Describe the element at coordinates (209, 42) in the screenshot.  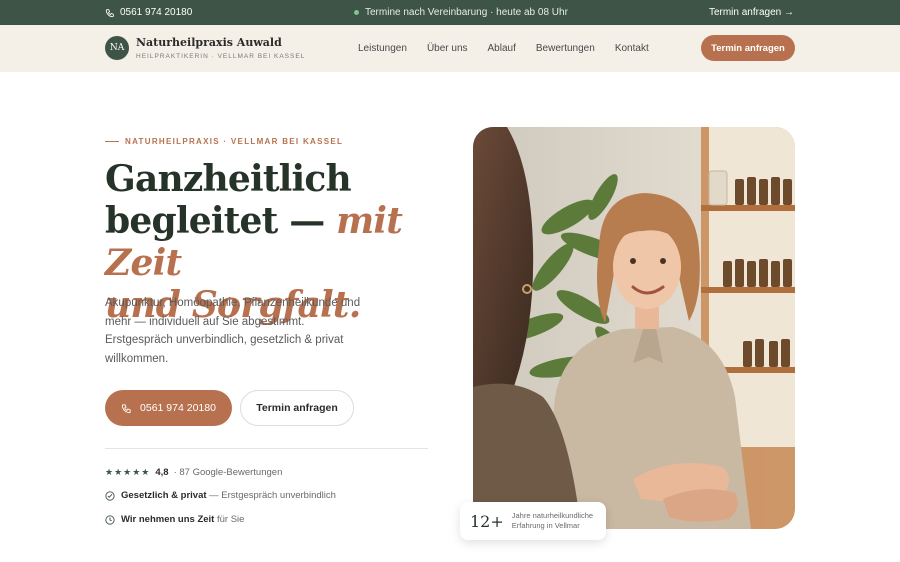
I see `brand-name: Naturheilpraxis Auwald` at that location.